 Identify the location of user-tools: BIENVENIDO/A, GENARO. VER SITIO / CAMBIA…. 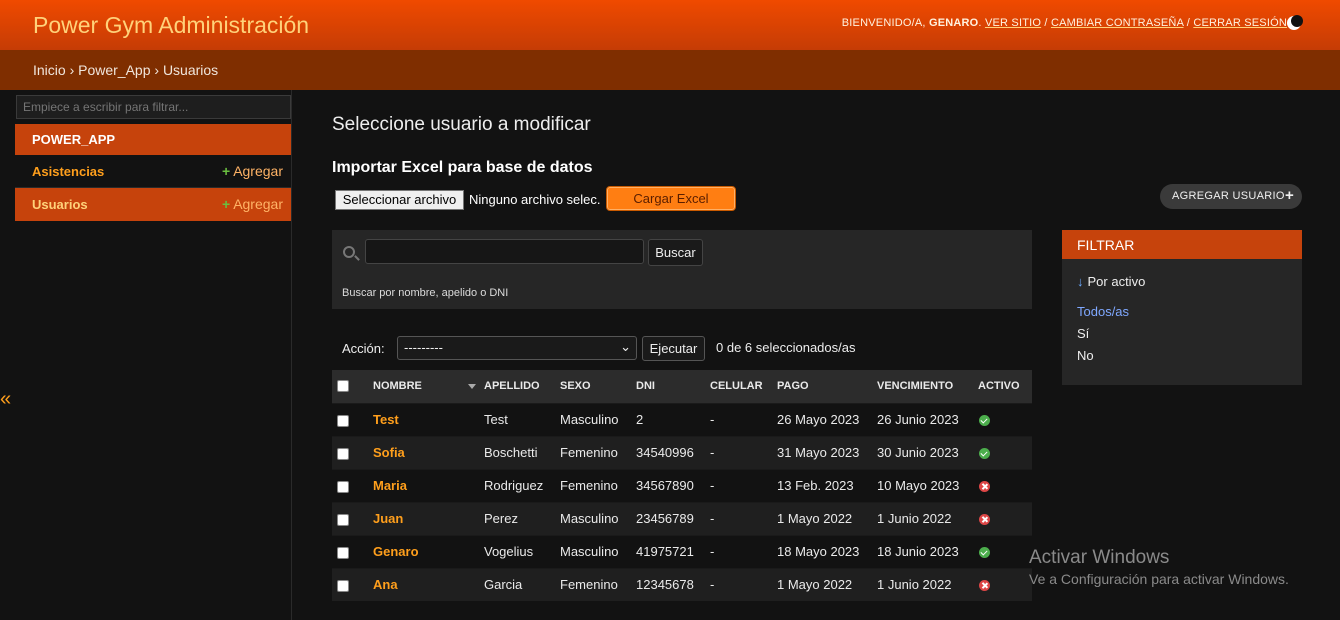
(1064, 23).